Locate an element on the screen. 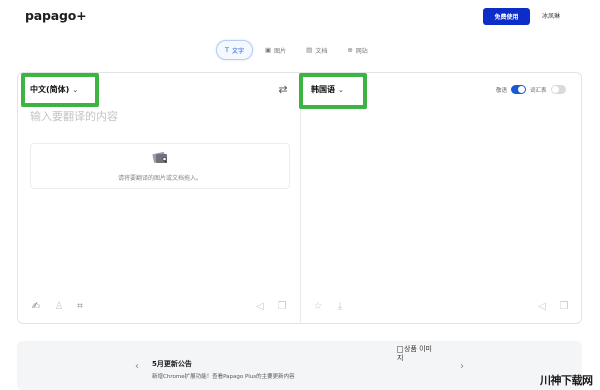 This screenshot has height=390, width=600. voice-input-icon: ♙ is located at coordinates (59, 307).